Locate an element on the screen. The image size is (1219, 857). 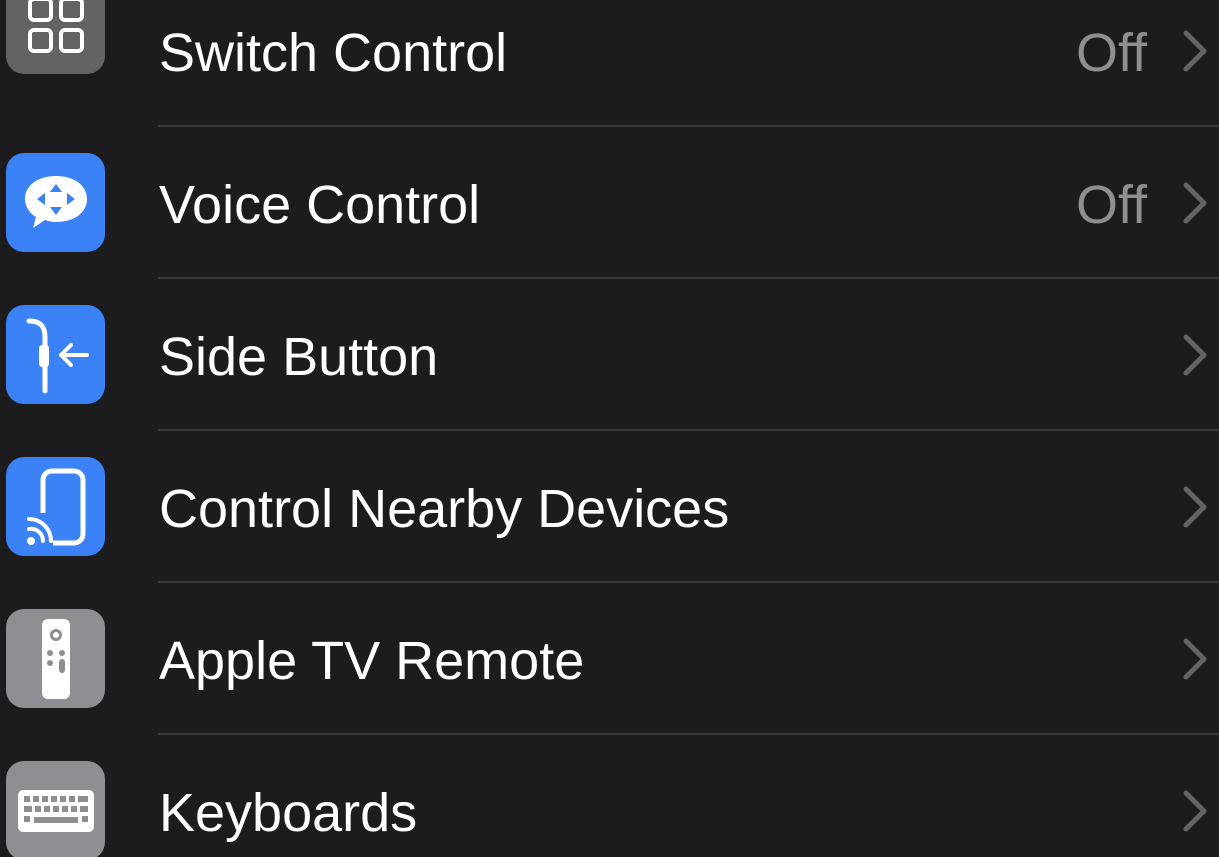
row-label: Switch Control is located at coordinates (333, 53).